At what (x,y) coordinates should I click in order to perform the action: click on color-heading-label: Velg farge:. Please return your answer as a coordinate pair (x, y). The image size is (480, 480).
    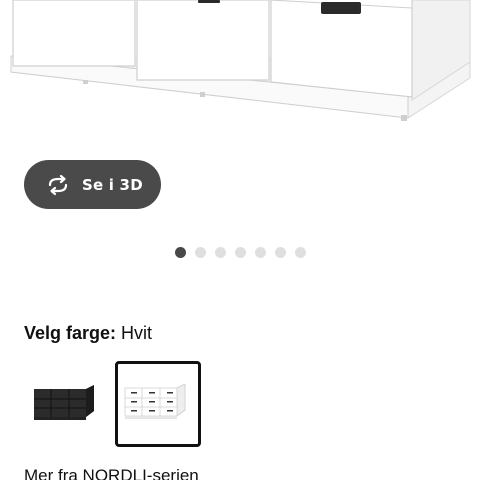
    Looking at the image, I should click on (70, 333).